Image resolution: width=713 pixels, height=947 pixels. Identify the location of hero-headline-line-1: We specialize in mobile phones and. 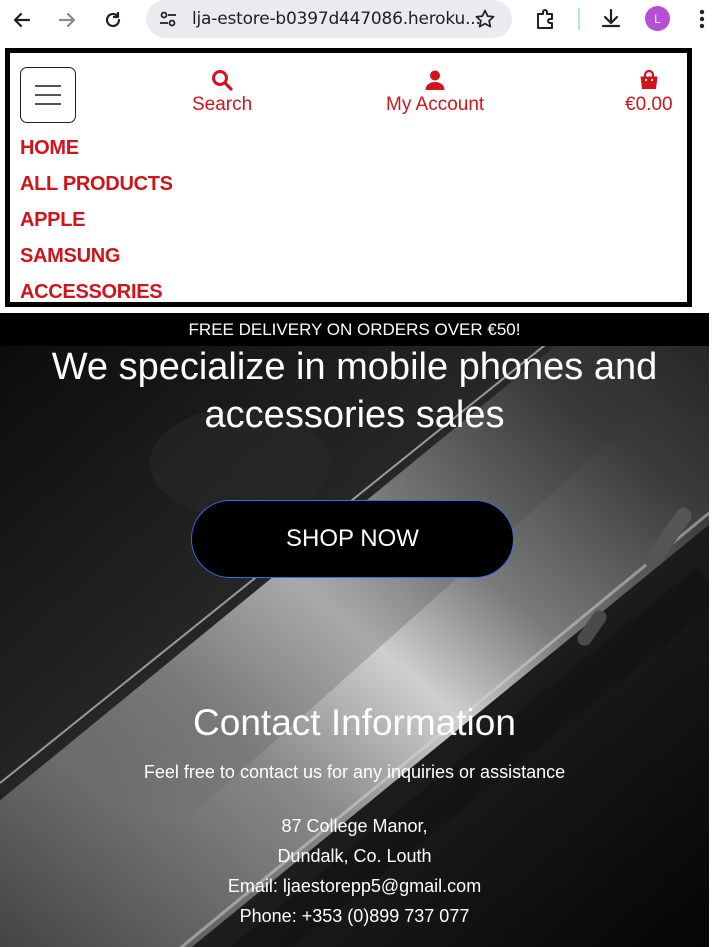
(354, 367).